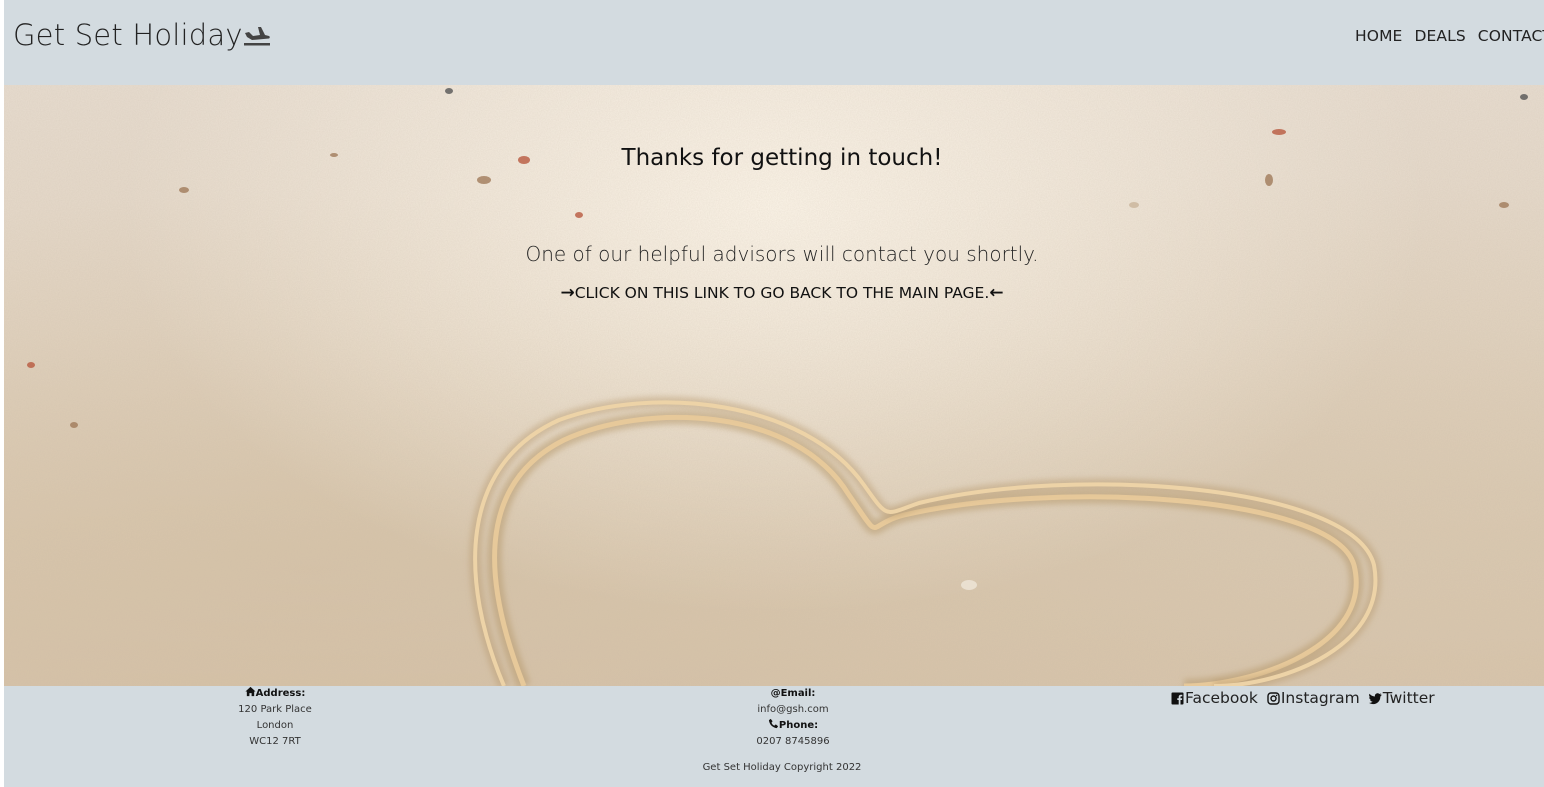 This screenshot has height=787, width=1544. I want to click on facebook-icon, so click(1177, 698).